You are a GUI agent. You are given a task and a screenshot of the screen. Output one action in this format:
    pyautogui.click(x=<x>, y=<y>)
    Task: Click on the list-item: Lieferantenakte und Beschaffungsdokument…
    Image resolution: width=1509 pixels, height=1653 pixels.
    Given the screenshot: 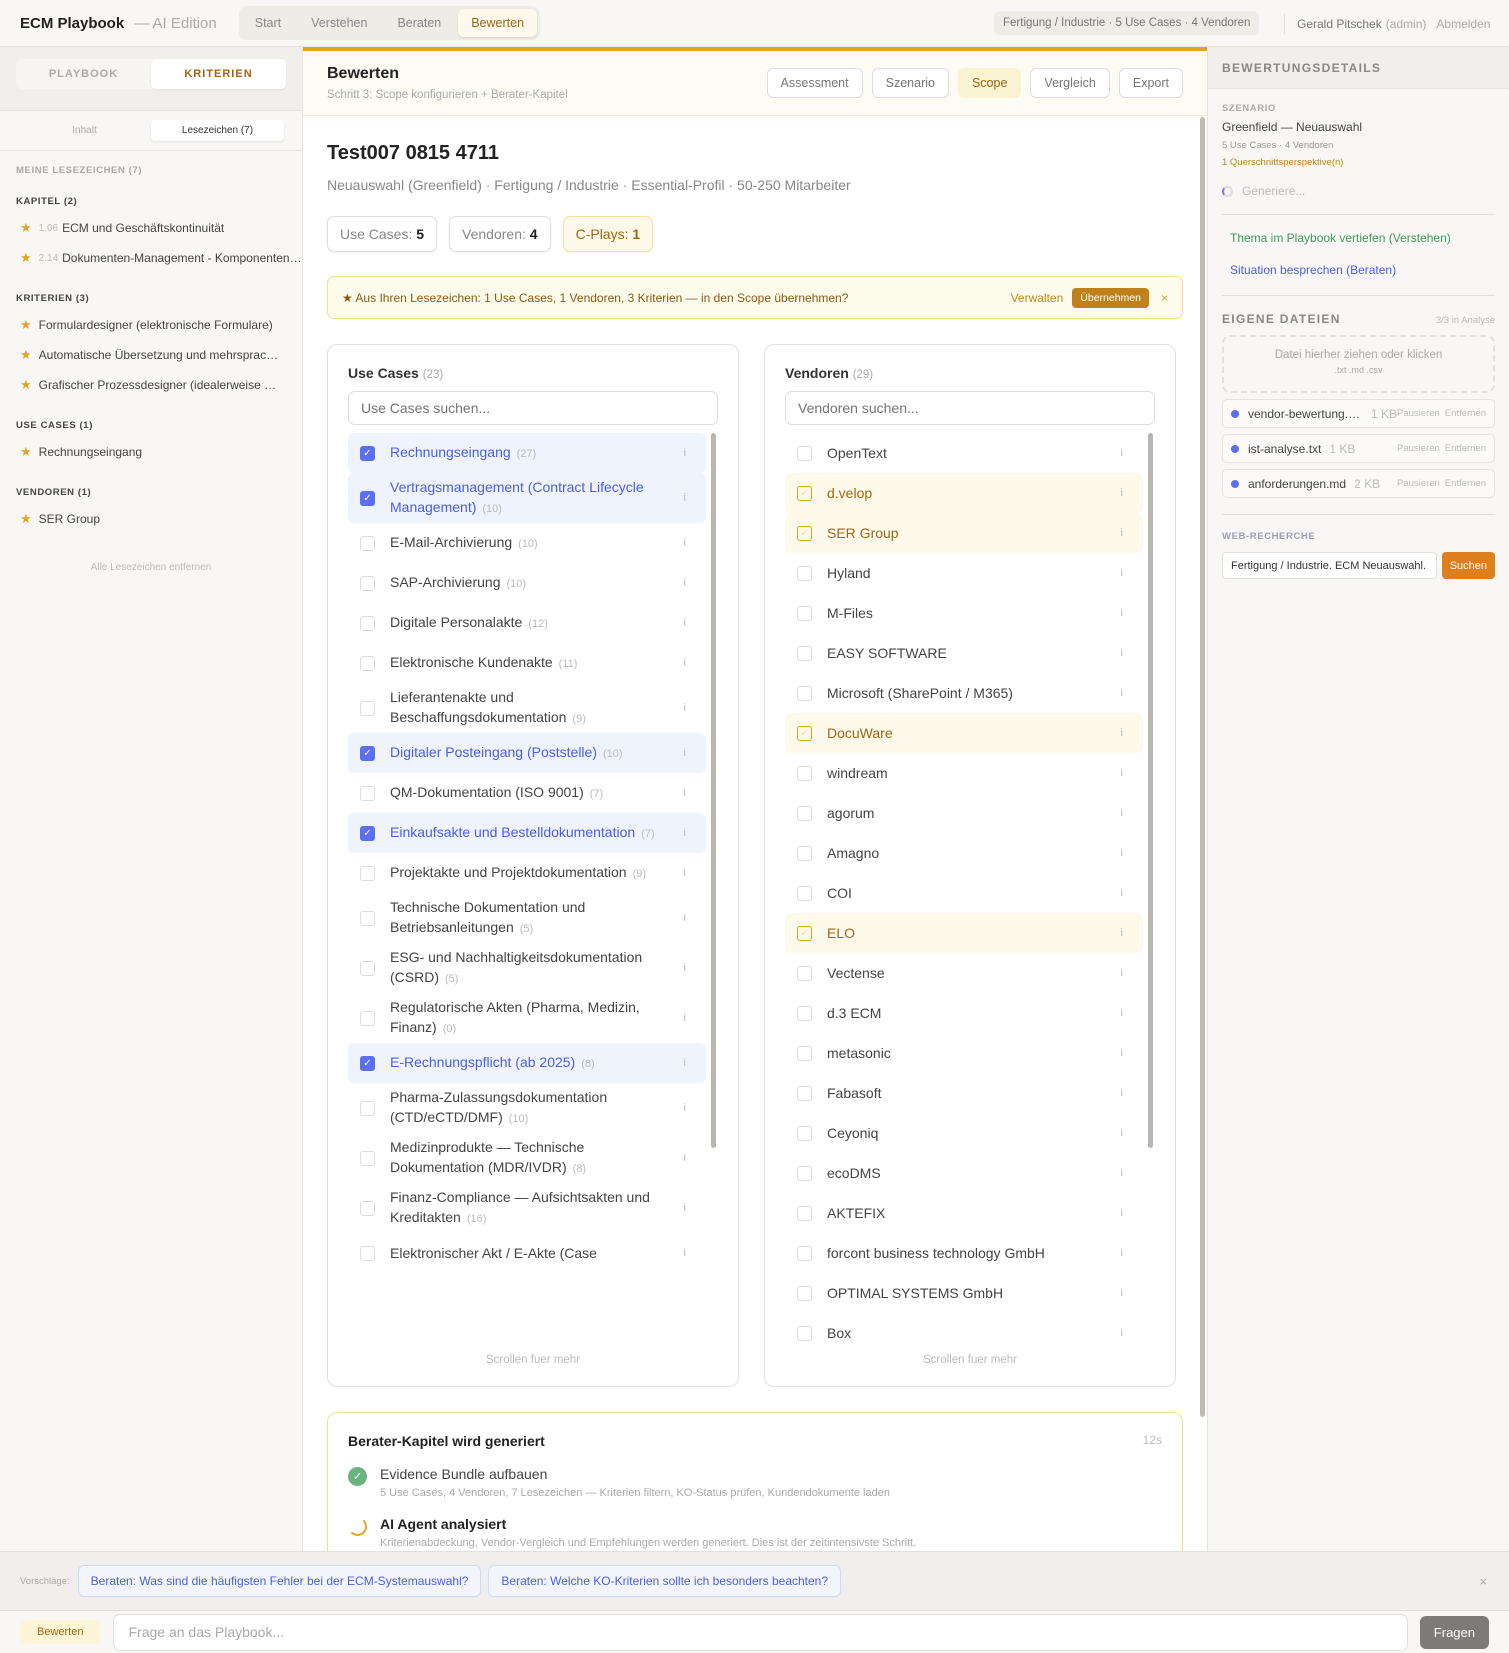 What is the action you would take?
    pyautogui.click(x=527, y=708)
    